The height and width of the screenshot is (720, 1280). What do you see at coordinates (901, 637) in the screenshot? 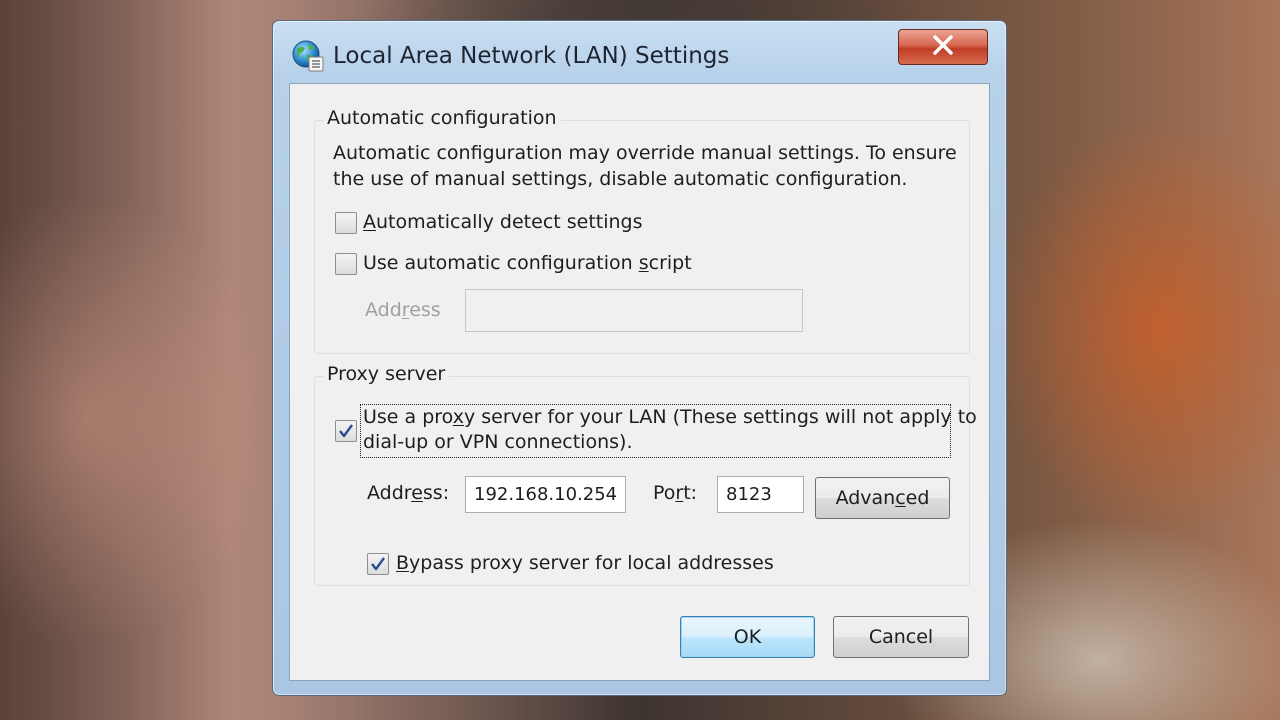
I see `cancel-button: Cancel` at bounding box center [901, 637].